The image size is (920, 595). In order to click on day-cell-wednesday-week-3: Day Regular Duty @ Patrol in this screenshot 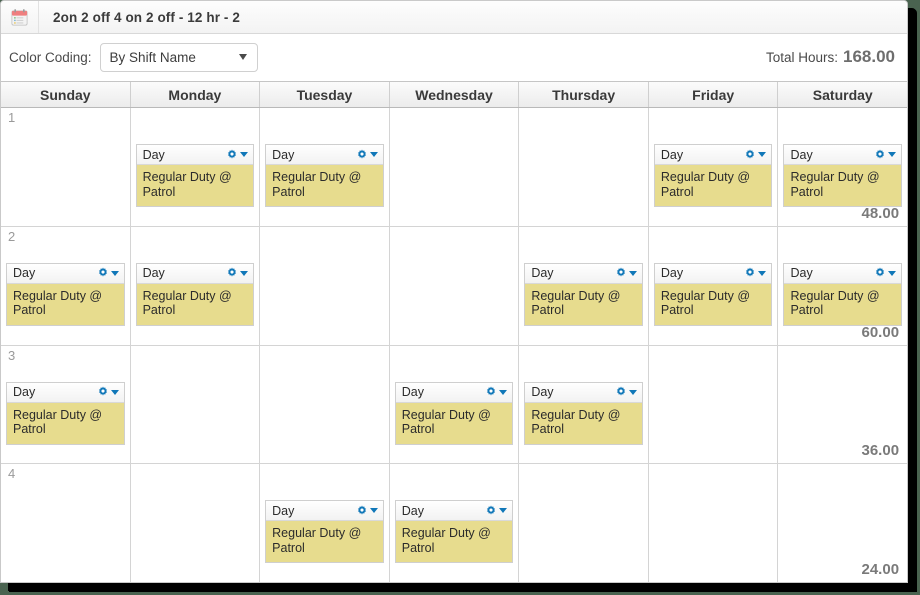, I will do `click(454, 404)`.